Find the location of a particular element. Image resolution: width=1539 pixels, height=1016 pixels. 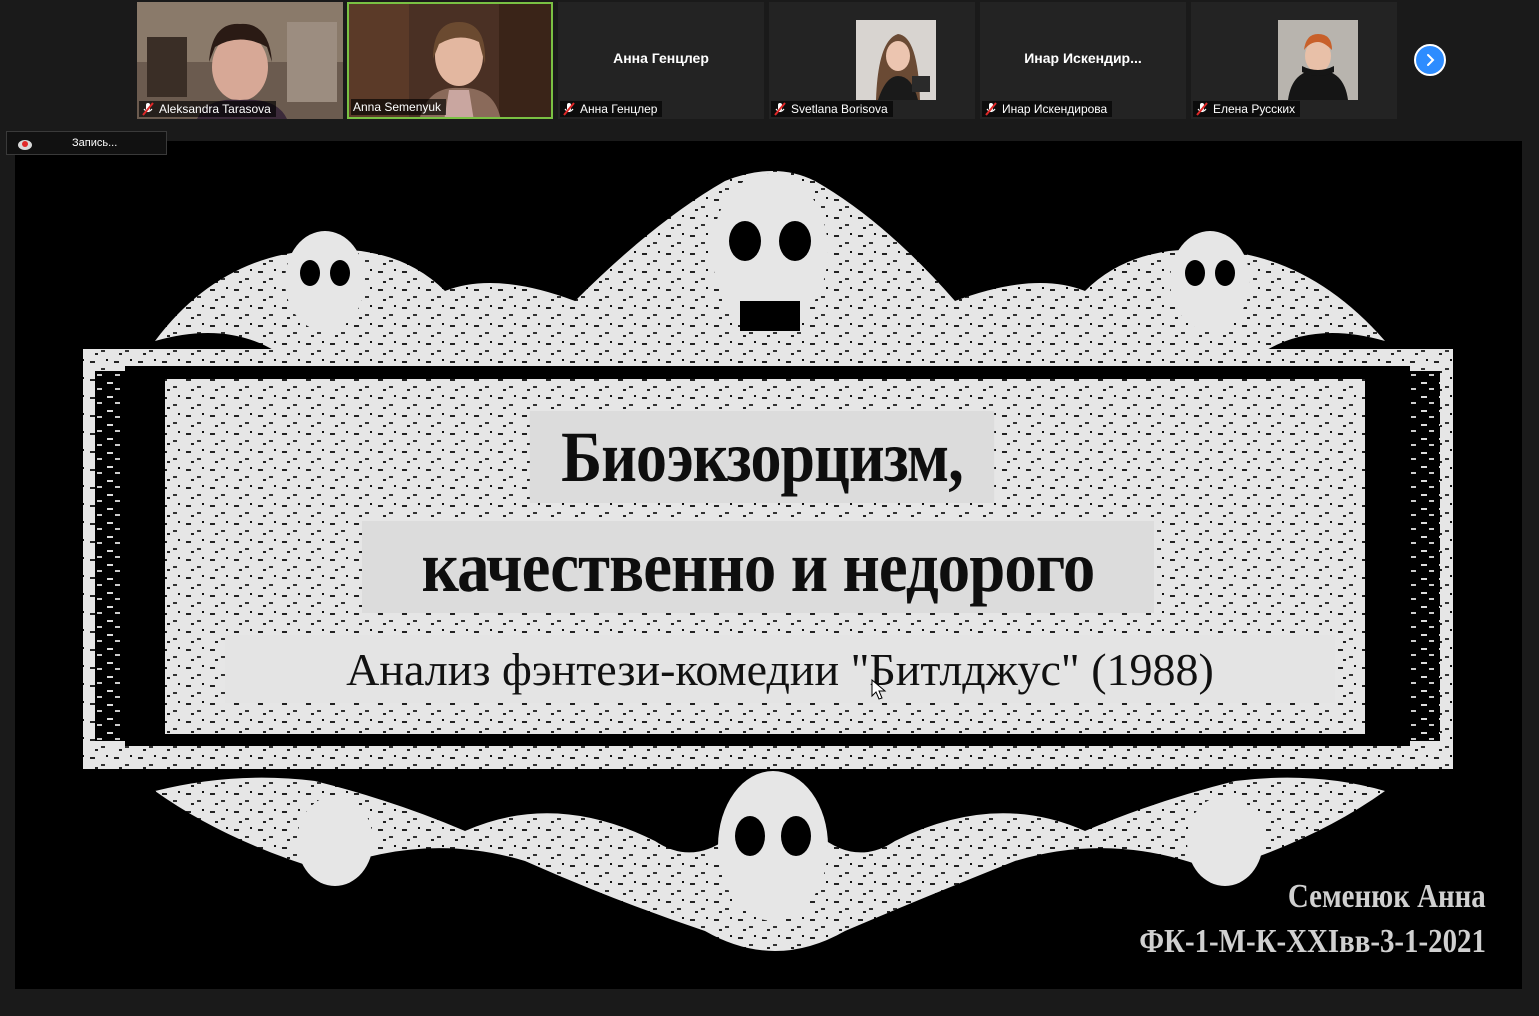

participant-tile: Инар Искендир... Инар Искендирова is located at coordinates (1083, 60).